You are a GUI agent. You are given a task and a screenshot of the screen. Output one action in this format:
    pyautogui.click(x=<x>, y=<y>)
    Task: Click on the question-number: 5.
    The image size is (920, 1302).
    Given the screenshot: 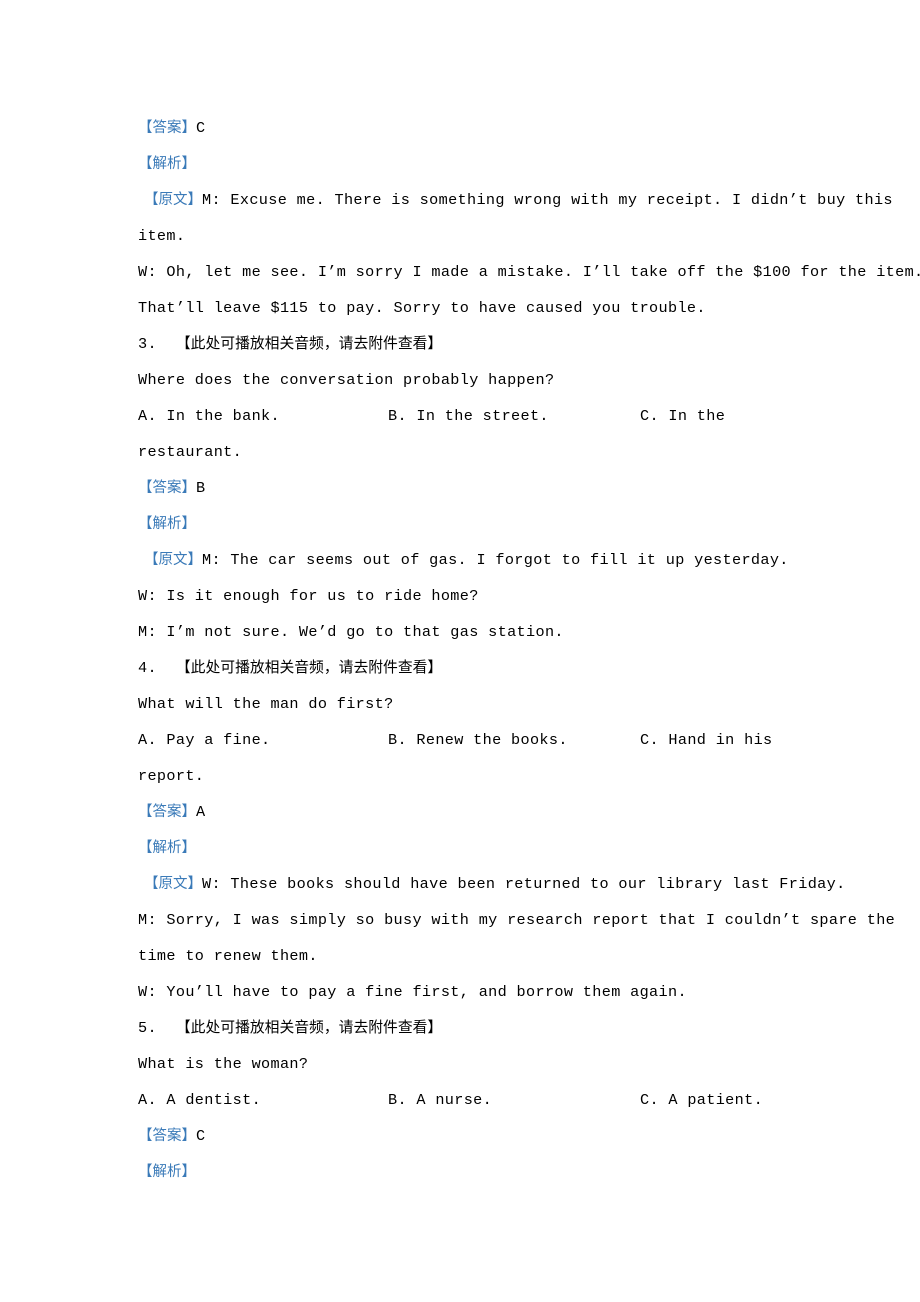 What is the action you would take?
    pyautogui.click(x=147, y=1028)
    